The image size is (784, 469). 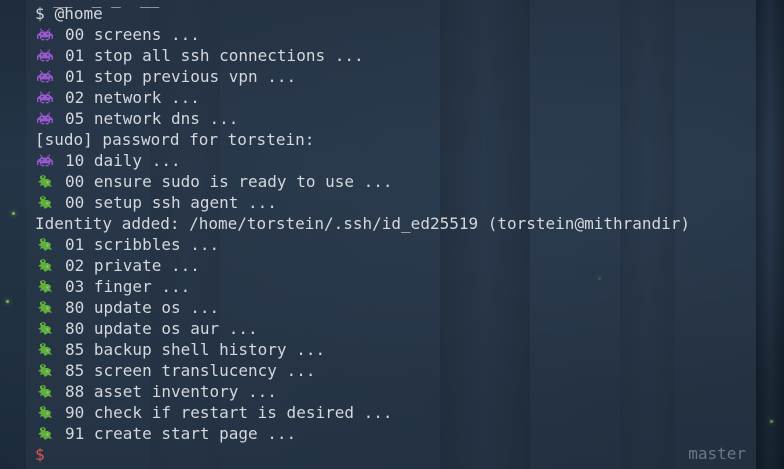 What do you see at coordinates (175, 139) in the screenshot?
I see `terminal-line-text: [sudo] password for torstein:` at bounding box center [175, 139].